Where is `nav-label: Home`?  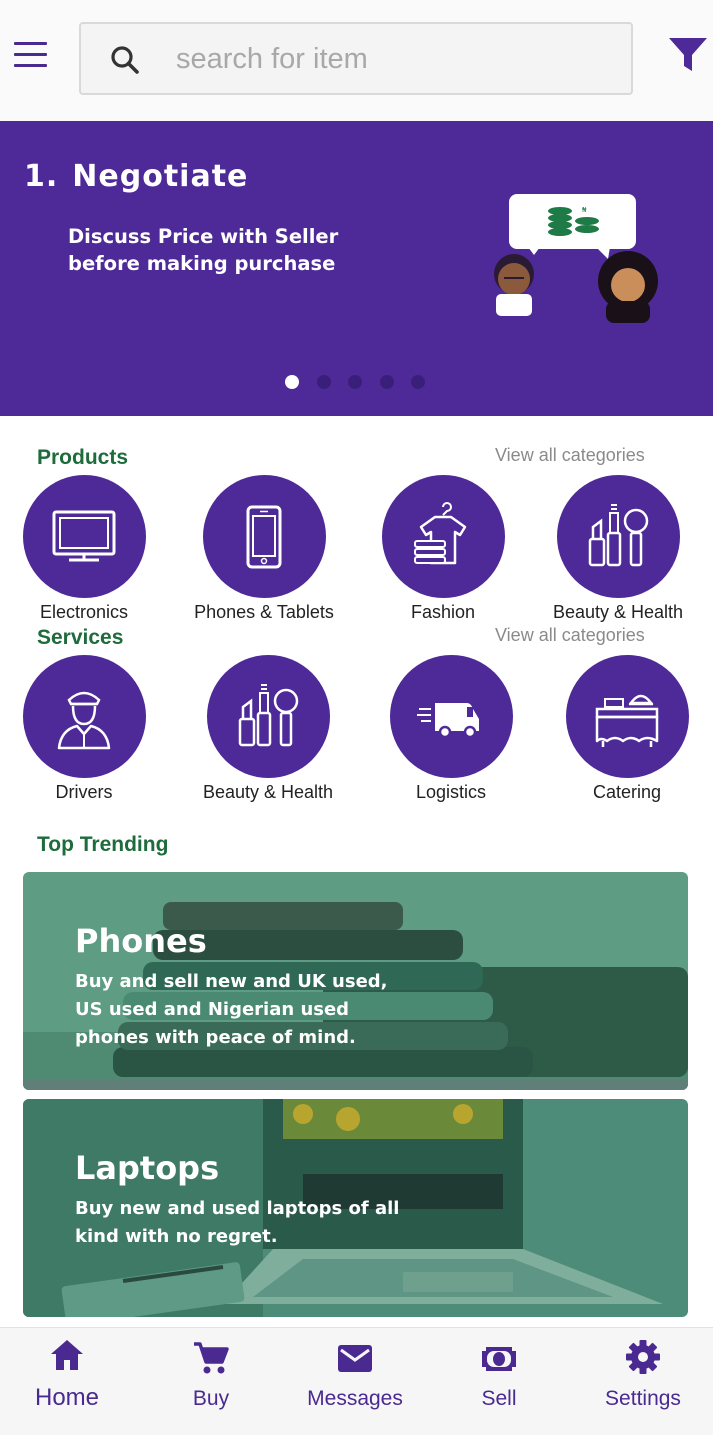
nav-label: Home is located at coordinates (67, 1397).